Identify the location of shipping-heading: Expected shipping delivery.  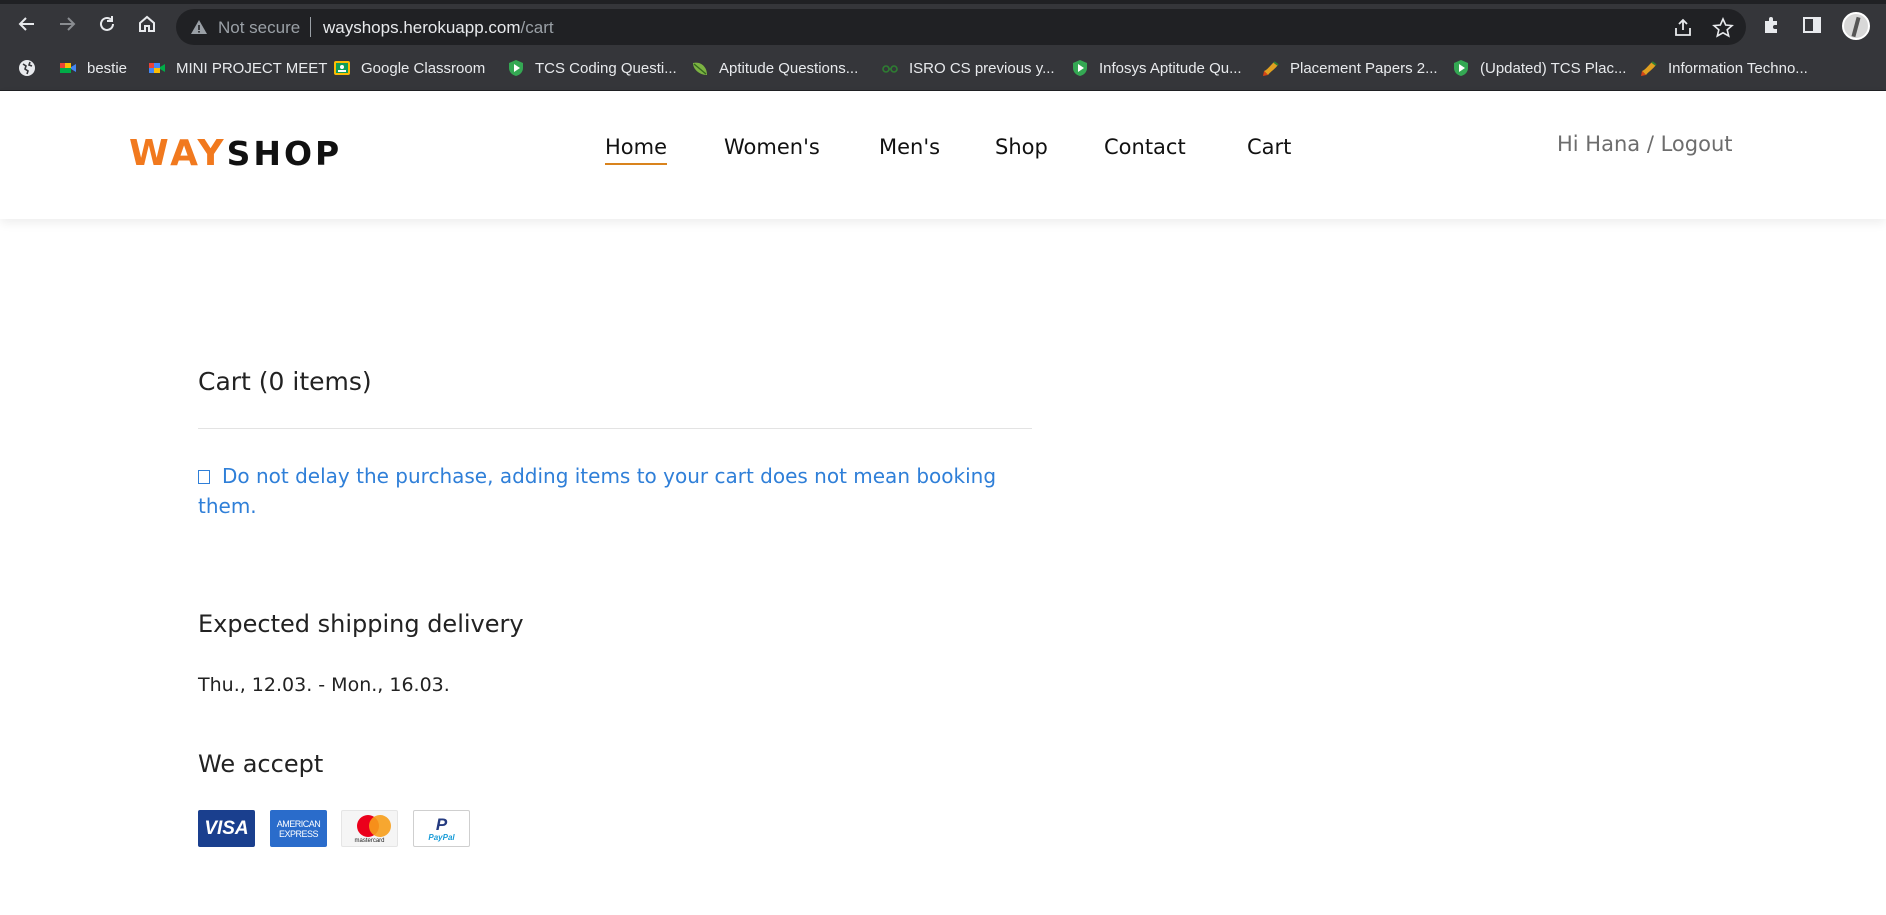
(361, 624).